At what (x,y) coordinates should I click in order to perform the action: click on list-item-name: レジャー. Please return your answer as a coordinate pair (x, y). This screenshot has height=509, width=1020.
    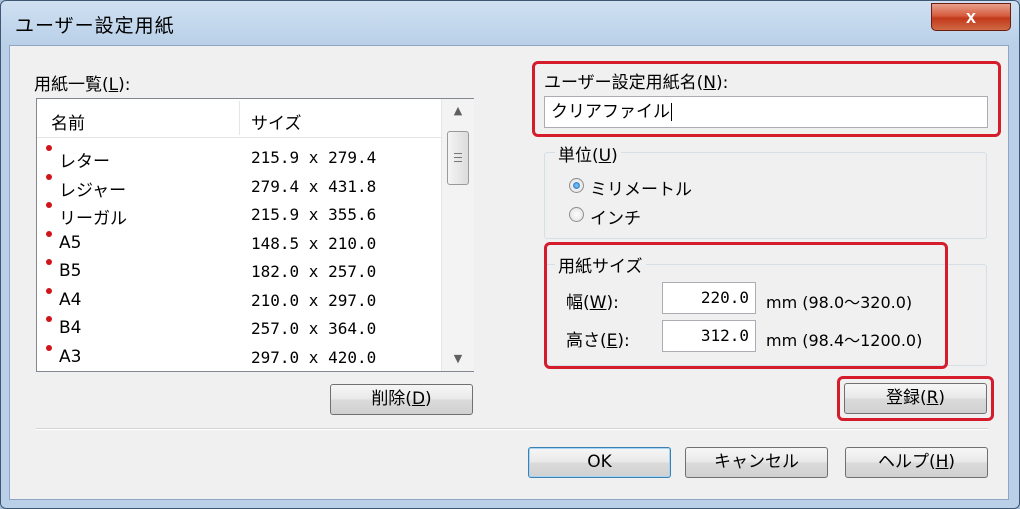
    Looking at the image, I should click on (93, 191).